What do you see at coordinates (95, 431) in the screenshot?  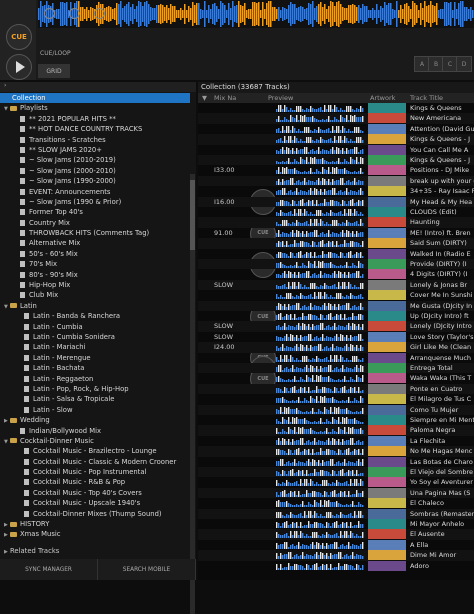 I see `sidebar-item: Indian/Bollywood Mix` at bounding box center [95, 431].